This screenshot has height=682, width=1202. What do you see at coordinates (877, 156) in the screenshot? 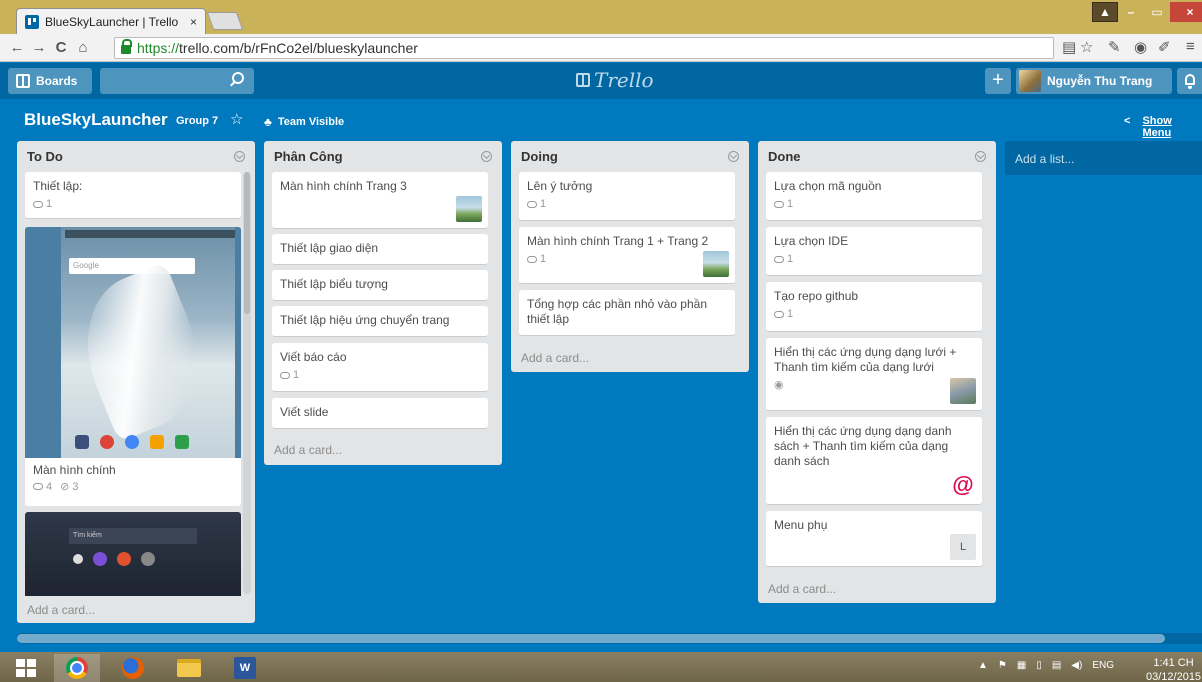
I see `list-header: Done` at bounding box center [877, 156].